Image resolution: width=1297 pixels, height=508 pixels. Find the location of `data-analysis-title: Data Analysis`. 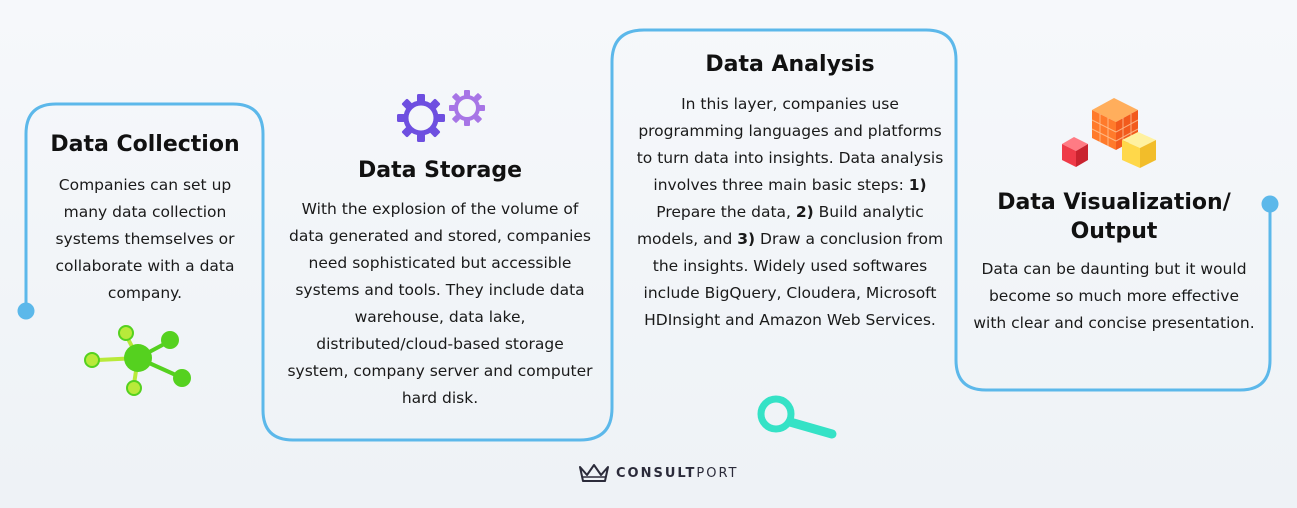

data-analysis-title: Data Analysis is located at coordinates (790, 64).